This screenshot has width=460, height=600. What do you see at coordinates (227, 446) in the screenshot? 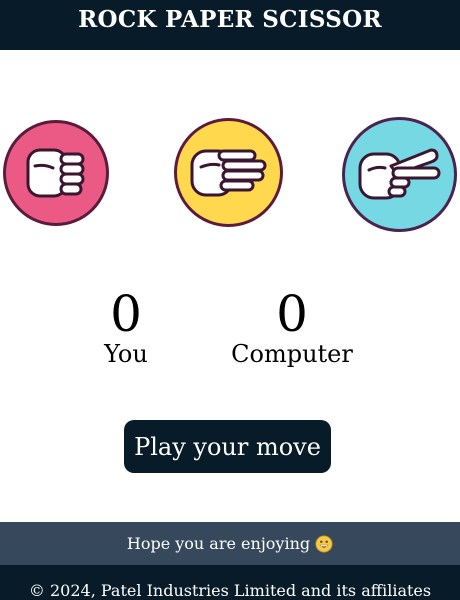
I see `play-move-button: Play your move` at bounding box center [227, 446].